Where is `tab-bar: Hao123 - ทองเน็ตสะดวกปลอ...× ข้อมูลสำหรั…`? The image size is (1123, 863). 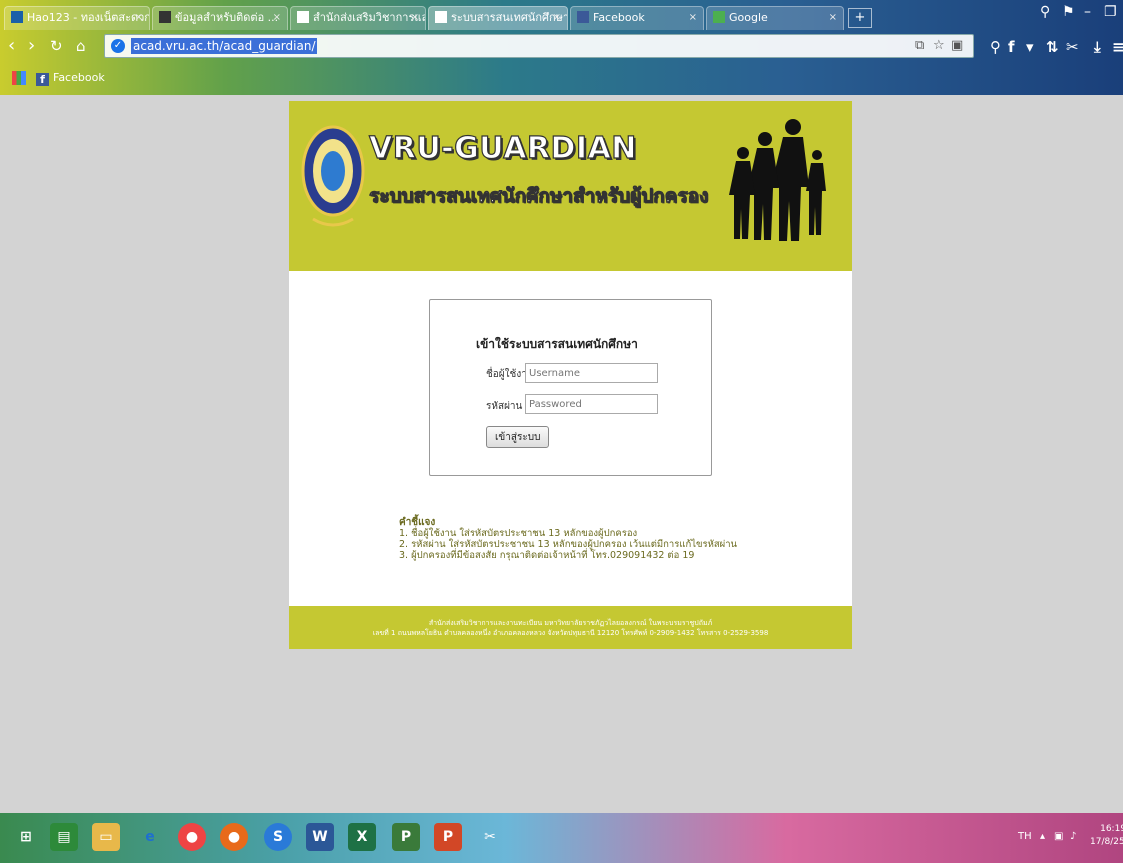 tab-bar: Hao123 - ทองเน็ตสะดวกปลอ...× ข้อมูลสำหรั… is located at coordinates (561, 15).